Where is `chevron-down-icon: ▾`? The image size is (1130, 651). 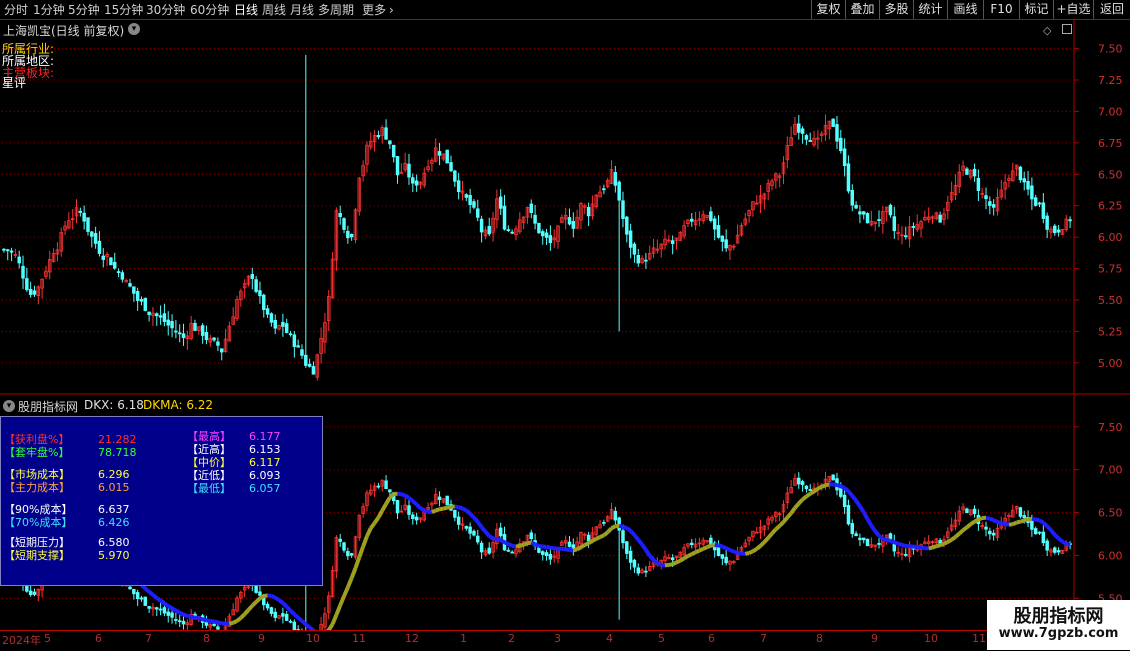
chevron-down-icon: ▾ is located at coordinates (134, 29).